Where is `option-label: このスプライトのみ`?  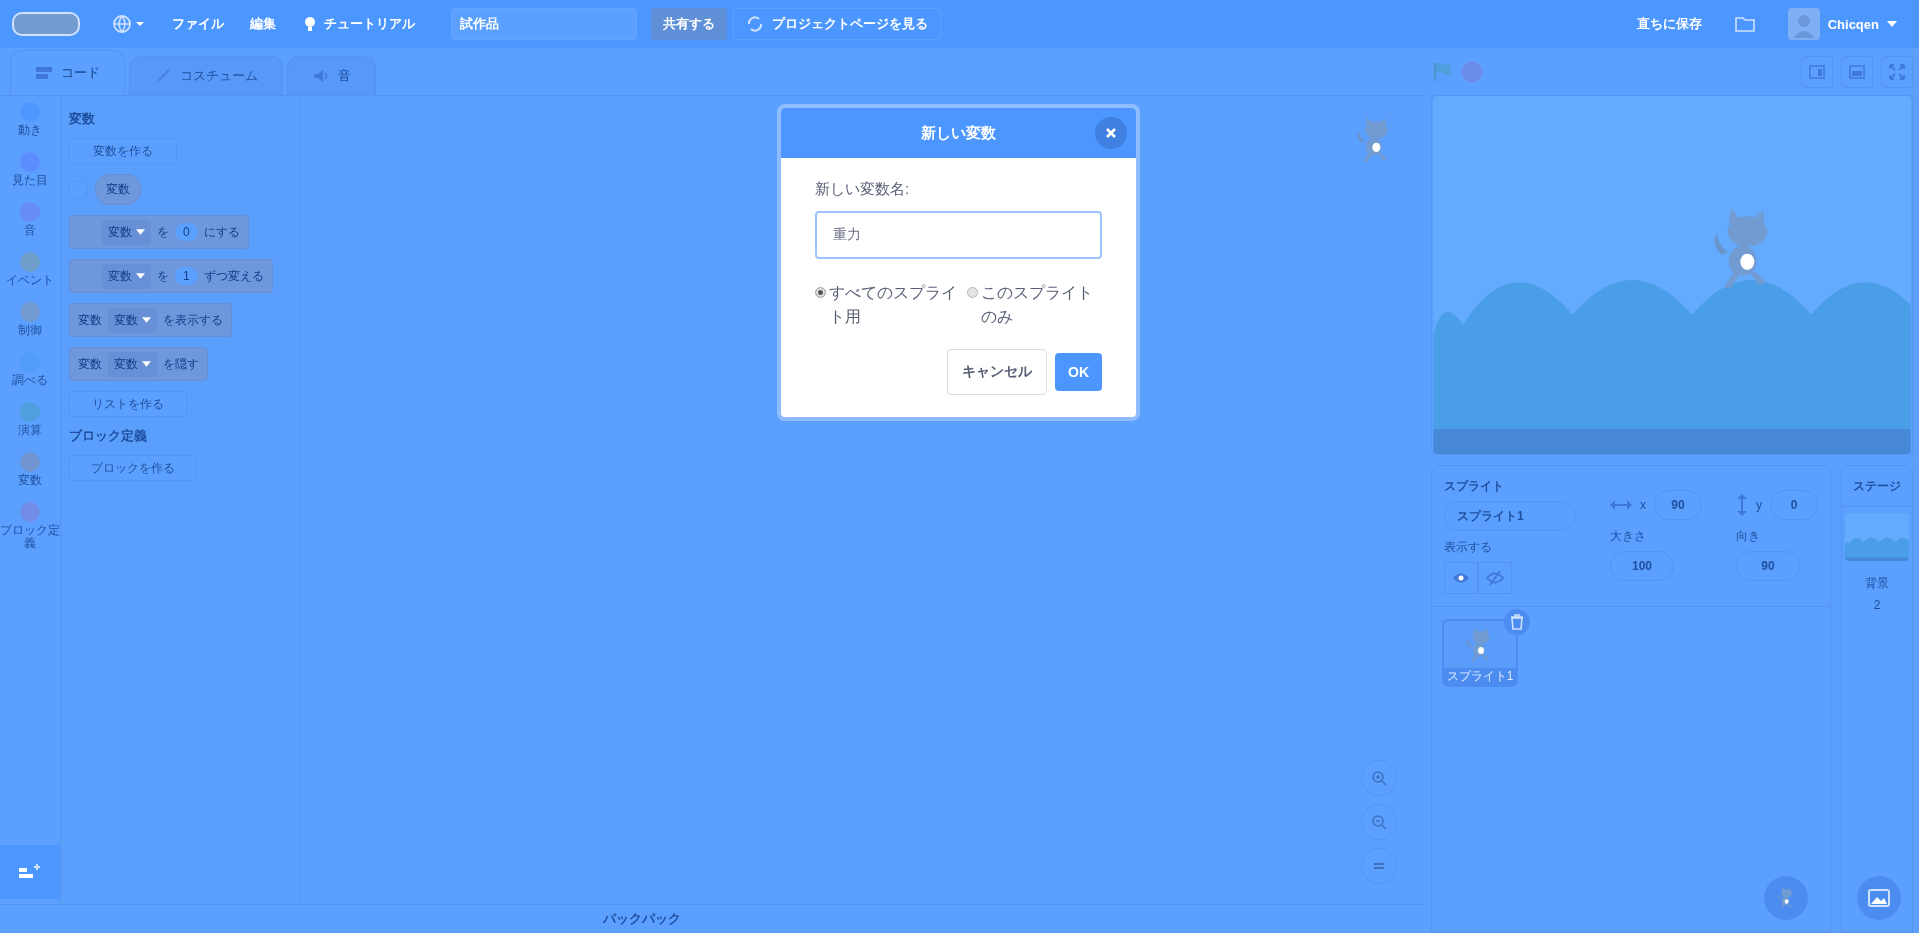
option-label: このスプライトのみ is located at coordinates (1037, 305).